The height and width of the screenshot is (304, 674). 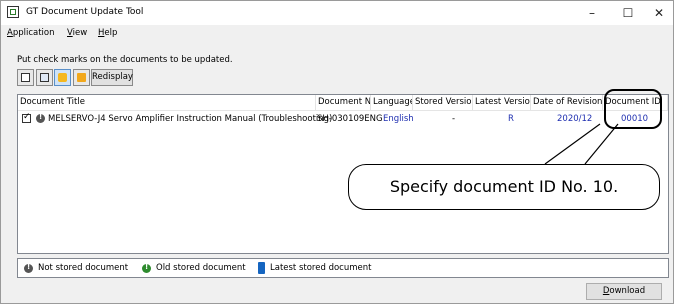 I want to click on title-bar: GT Document Update Tool – ☐ ✕, so click(x=337, y=13).